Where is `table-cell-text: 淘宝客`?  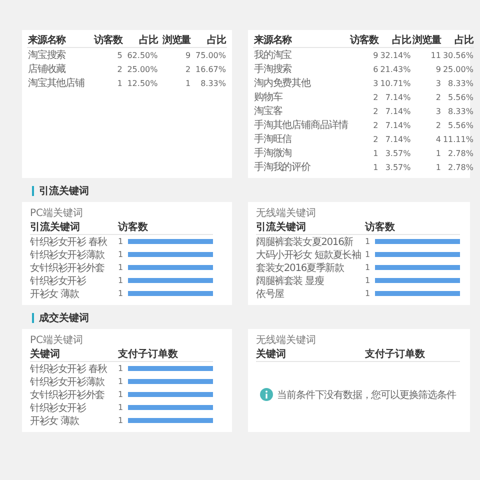 table-cell-text: 淘宝客 is located at coordinates (268, 111).